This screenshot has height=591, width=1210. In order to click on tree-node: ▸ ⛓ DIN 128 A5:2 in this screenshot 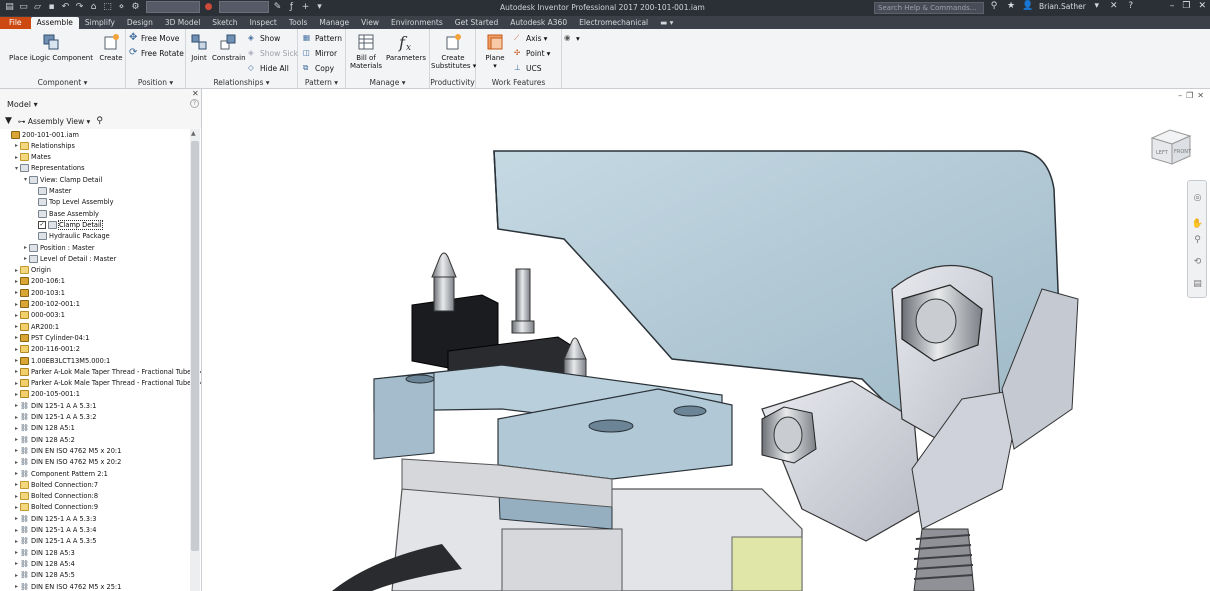, I will do `click(44, 439)`.